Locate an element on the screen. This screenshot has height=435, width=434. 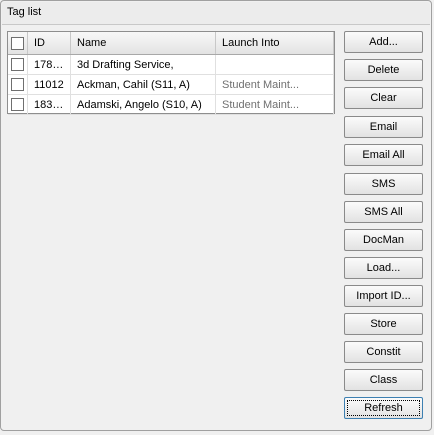
email-button: Email is located at coordinates (383, 127).